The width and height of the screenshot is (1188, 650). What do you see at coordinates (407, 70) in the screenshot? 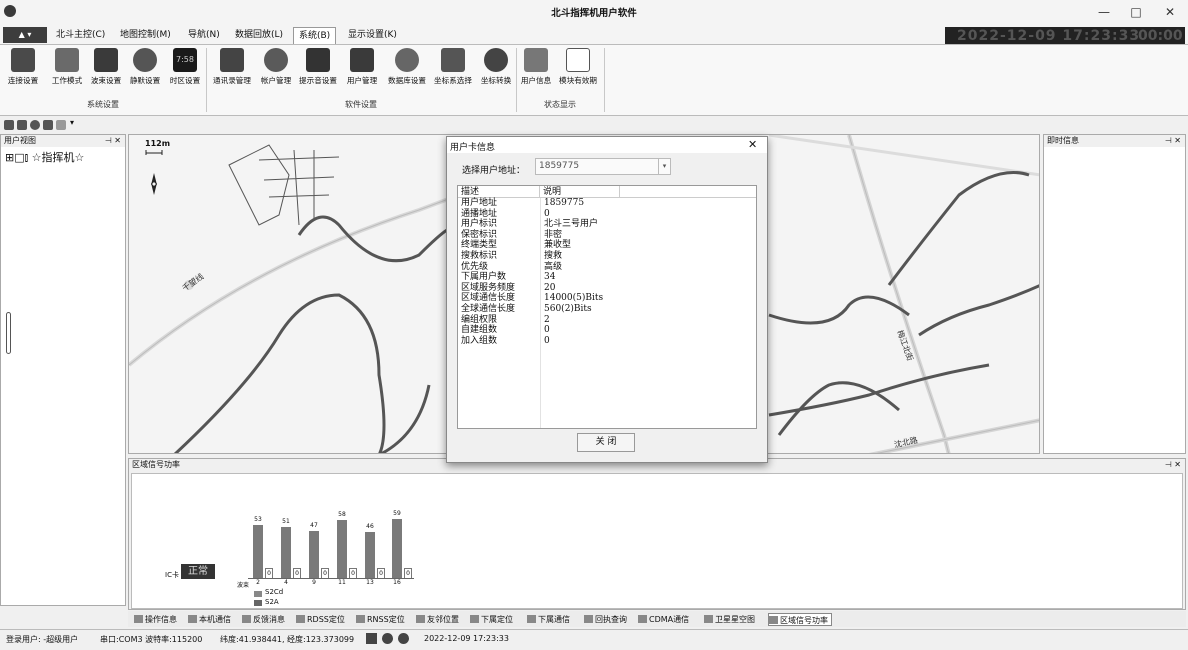
I see `database-settings-button: 数据库设置` at bounding box center [407, 70].